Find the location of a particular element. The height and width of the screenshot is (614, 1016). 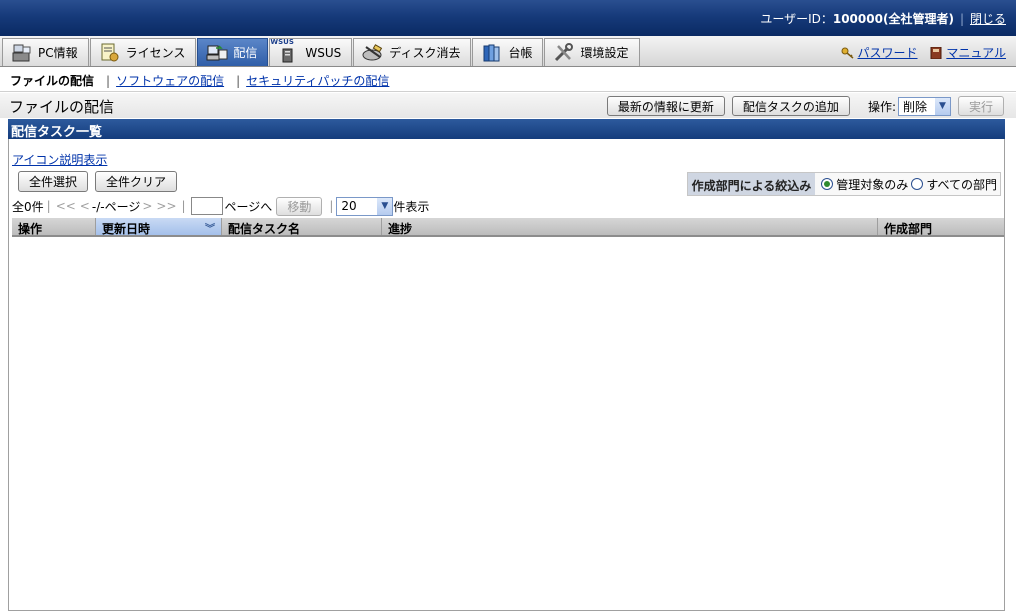

tab-distribution-label: 配信 is located at coordinates (245, 53).